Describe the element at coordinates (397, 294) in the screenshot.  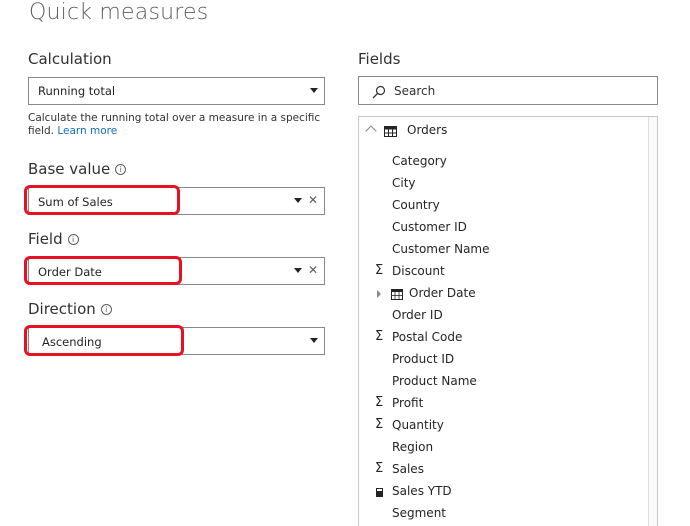
I see `calendar-icon` at that location.